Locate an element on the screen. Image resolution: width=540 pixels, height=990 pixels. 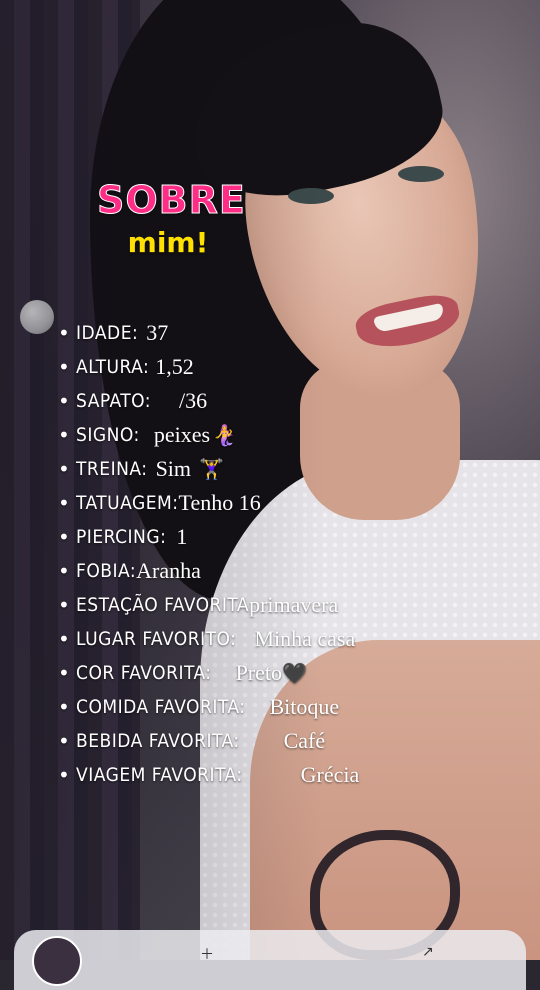
list-item-cor: • COR FAVORITA: Preto 🖤 is located at coordinates (208, 673).